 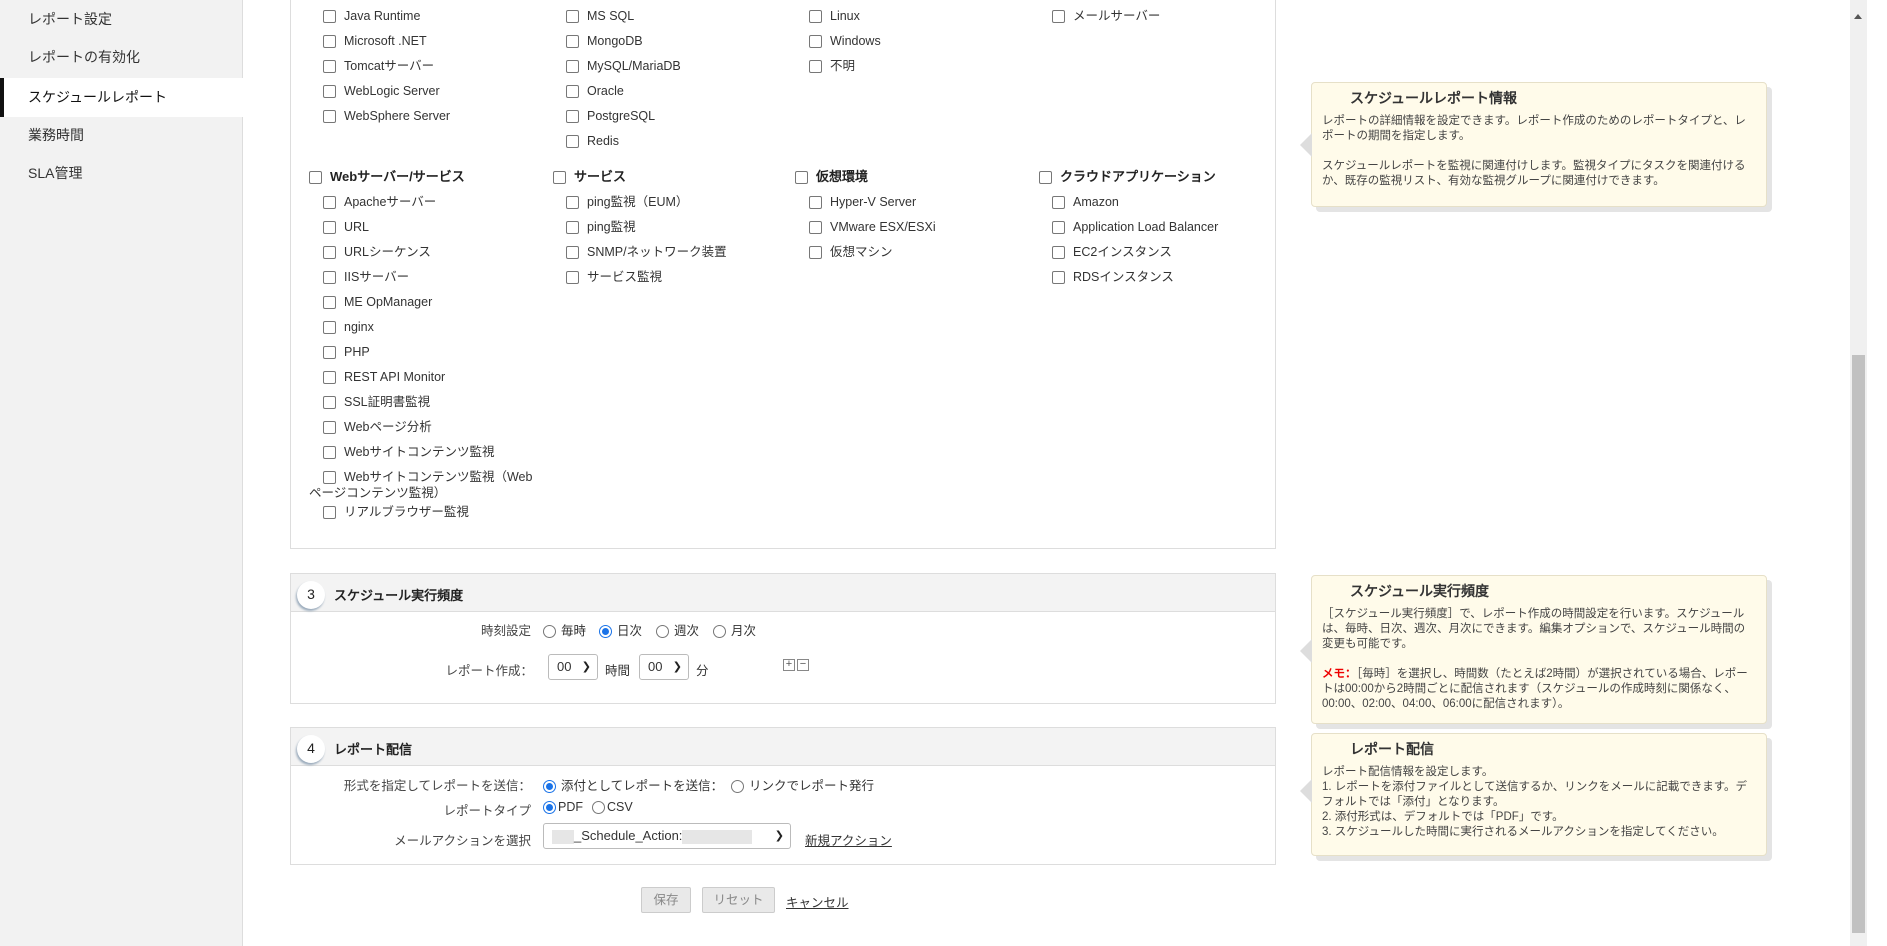 What do you see at coordinates (789, 665) in the screenshot?
I see `add-schedule-icon: +` at bounding box center [789, 665].